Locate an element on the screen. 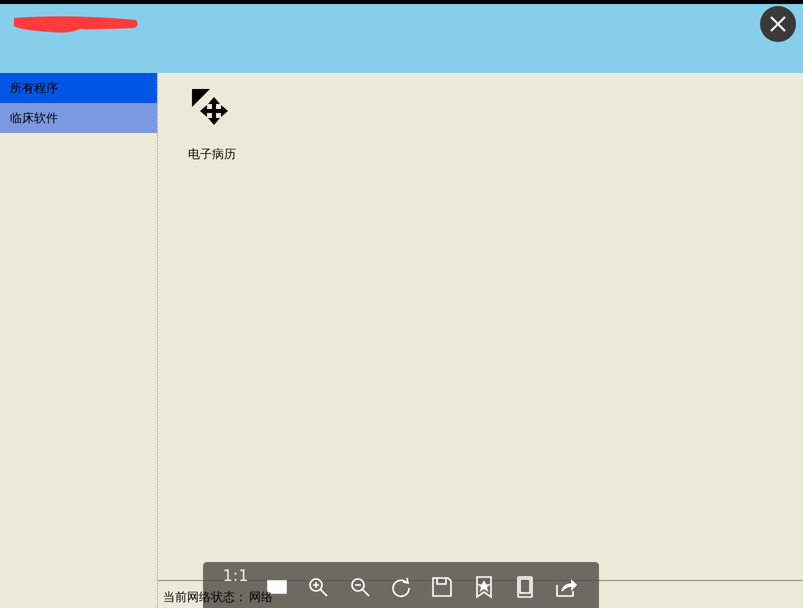 The width and height of the screenshot is (803, 608). sidebar-item: 所有程序 is located at coordinates (78, 88).